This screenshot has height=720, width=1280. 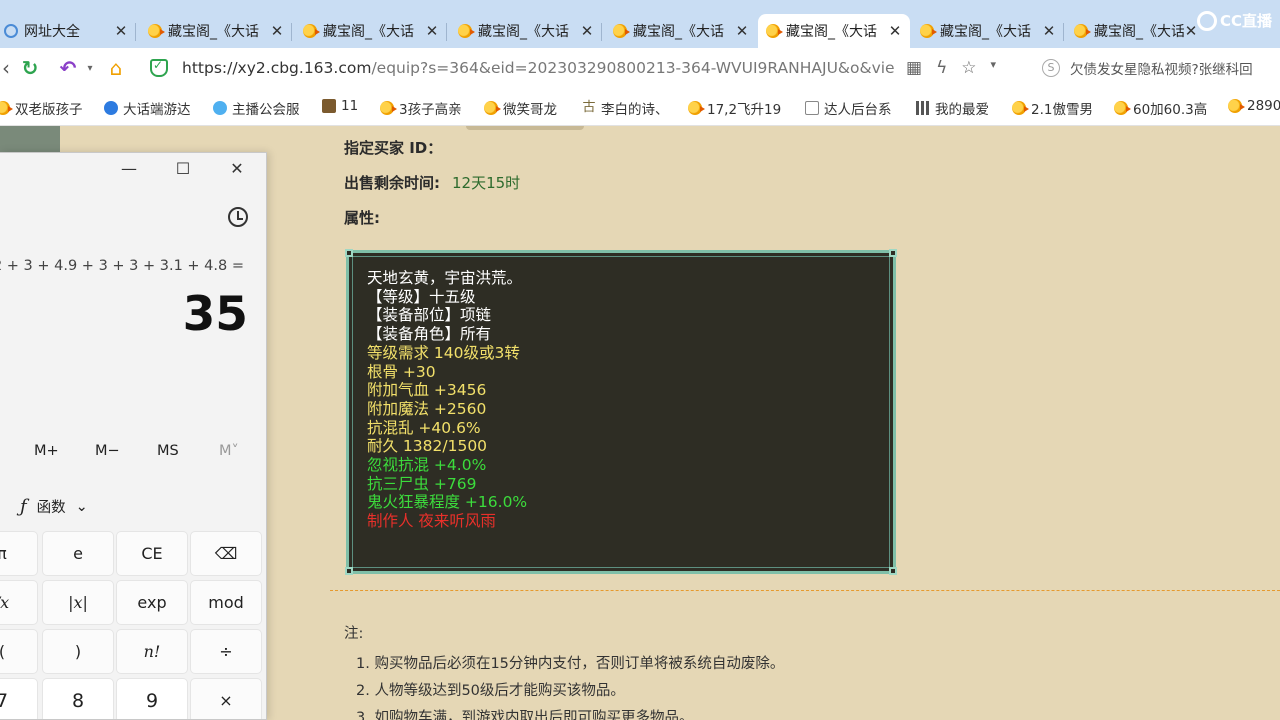 I want to click on e-key: e, so click(x=78, y=553).